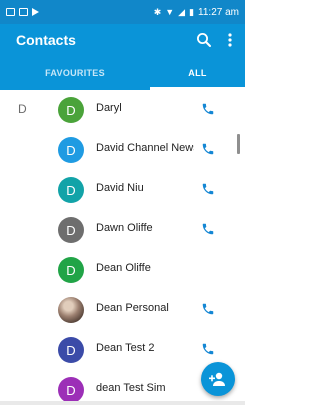  Describe the element at coordinates (157, 11) in the screenshot. I see `bluetooth-icon: ✱` at that location.